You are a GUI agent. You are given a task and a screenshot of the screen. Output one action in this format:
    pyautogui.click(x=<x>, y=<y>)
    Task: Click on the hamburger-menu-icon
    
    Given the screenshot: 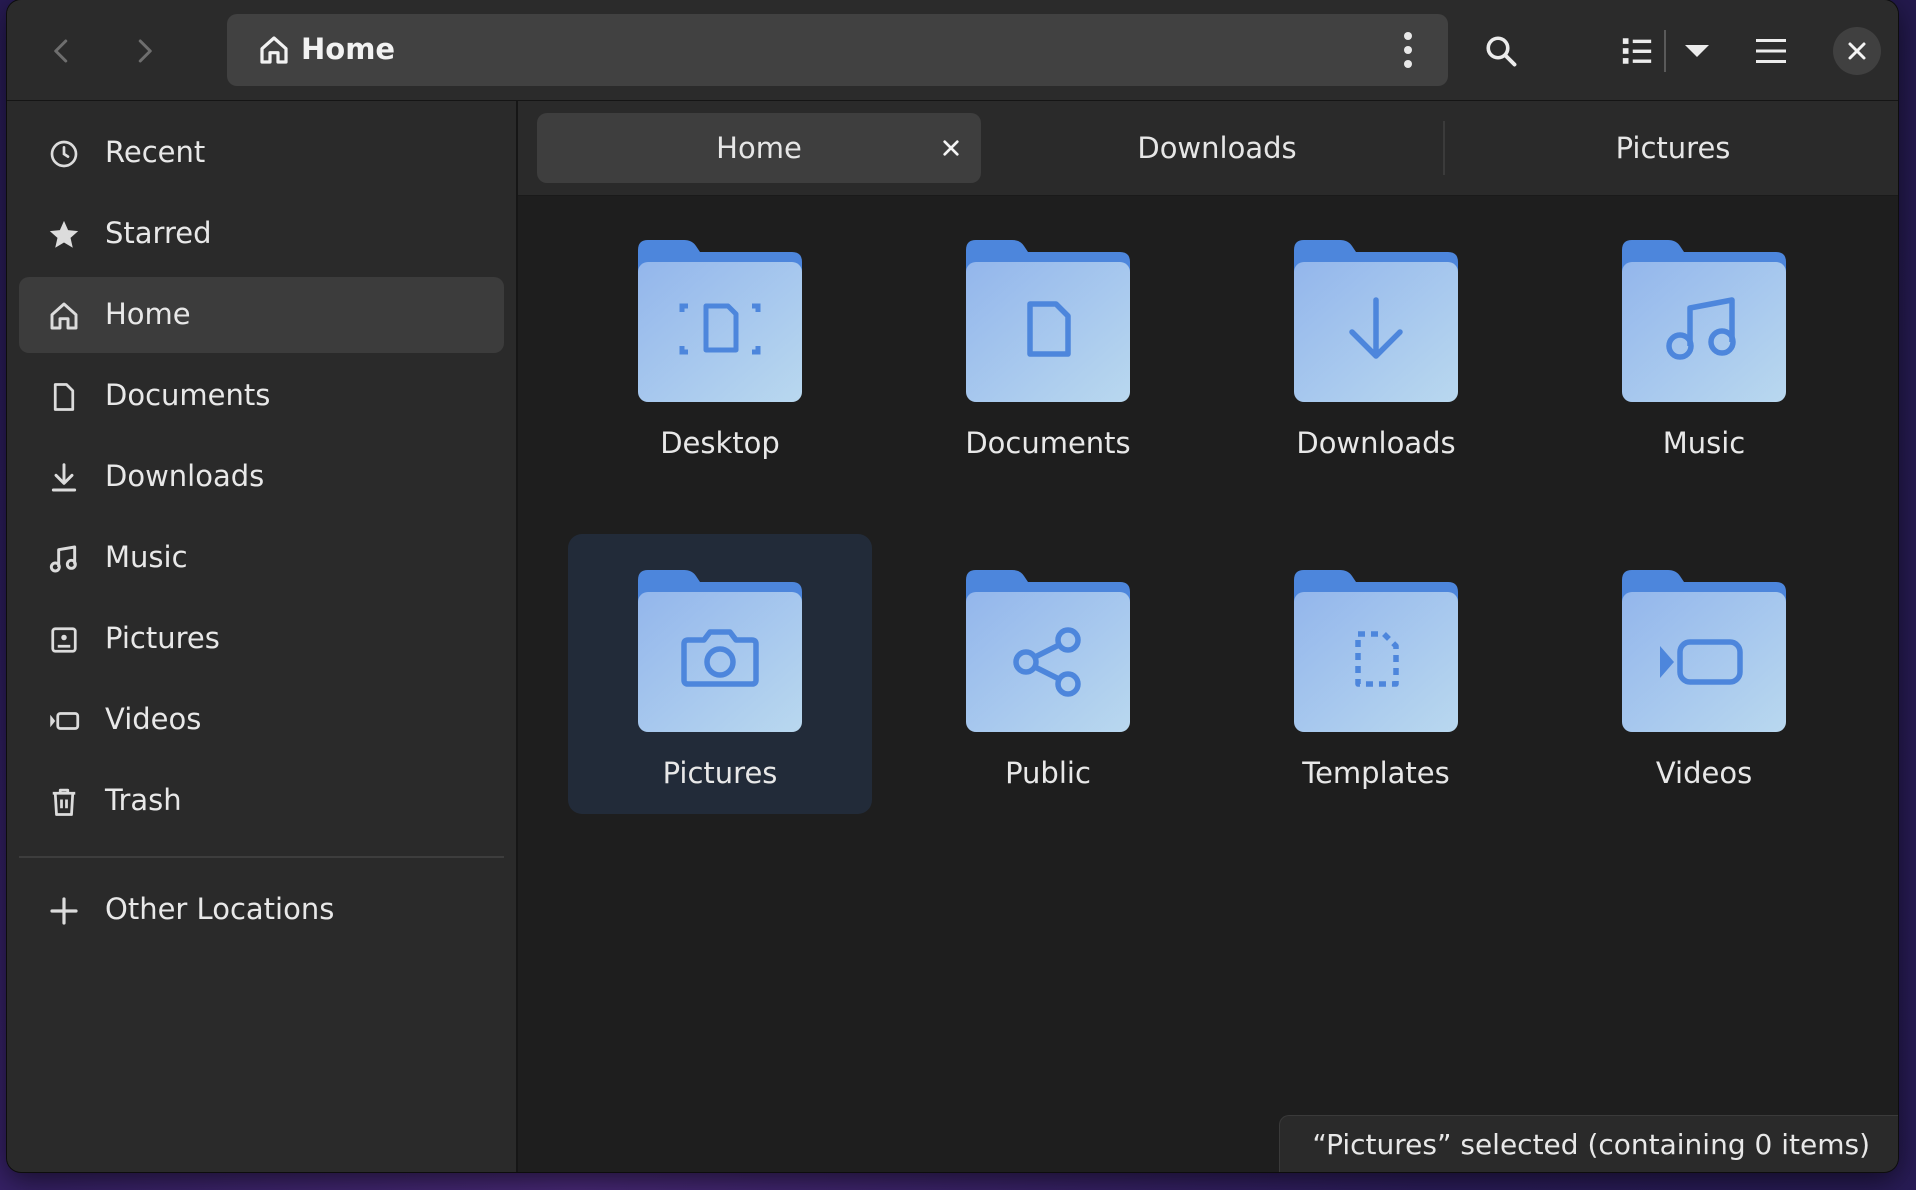 What is the action you would take?
    pyautogui.click(x=1771, y=51)
    